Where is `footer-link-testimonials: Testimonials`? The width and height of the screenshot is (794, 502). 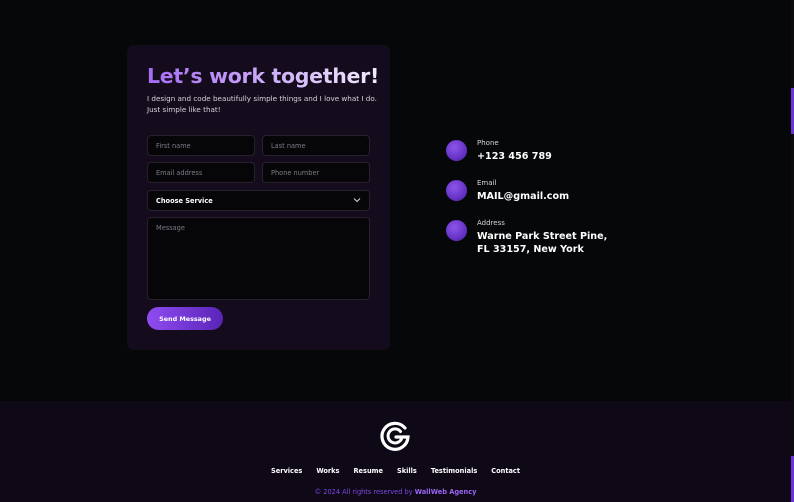
footer-link-testimonials: Testimonials is located at coordinates (454, 471).